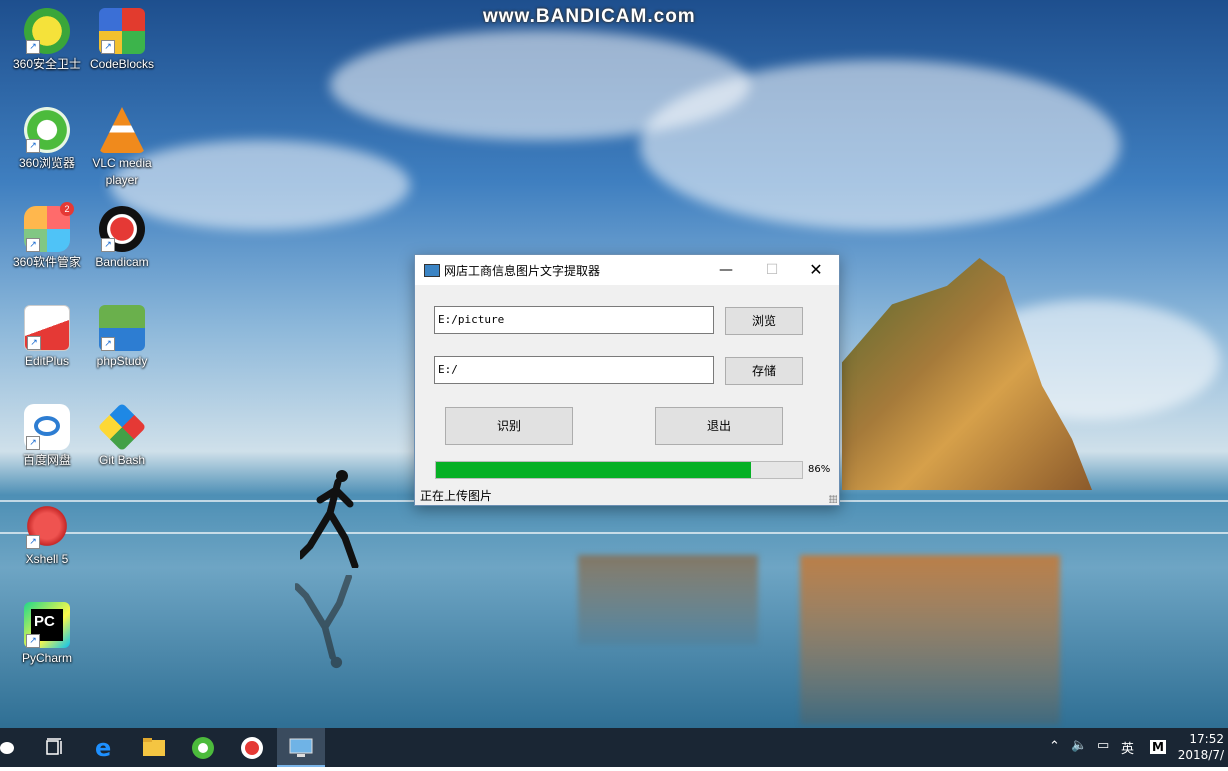 This screenshot has width=1228, height=771. What do you see at coordinates (719, 426) in the screenshot?
I see `exit-button: 退出` at bounding box center [719, 426].